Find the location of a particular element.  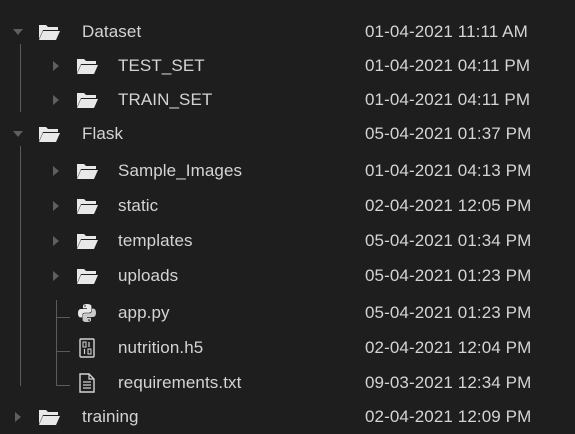

tree-item-train-set: TRAIN_SET 01-04-2021 04:11 PM is located at coordinates (287, 100).